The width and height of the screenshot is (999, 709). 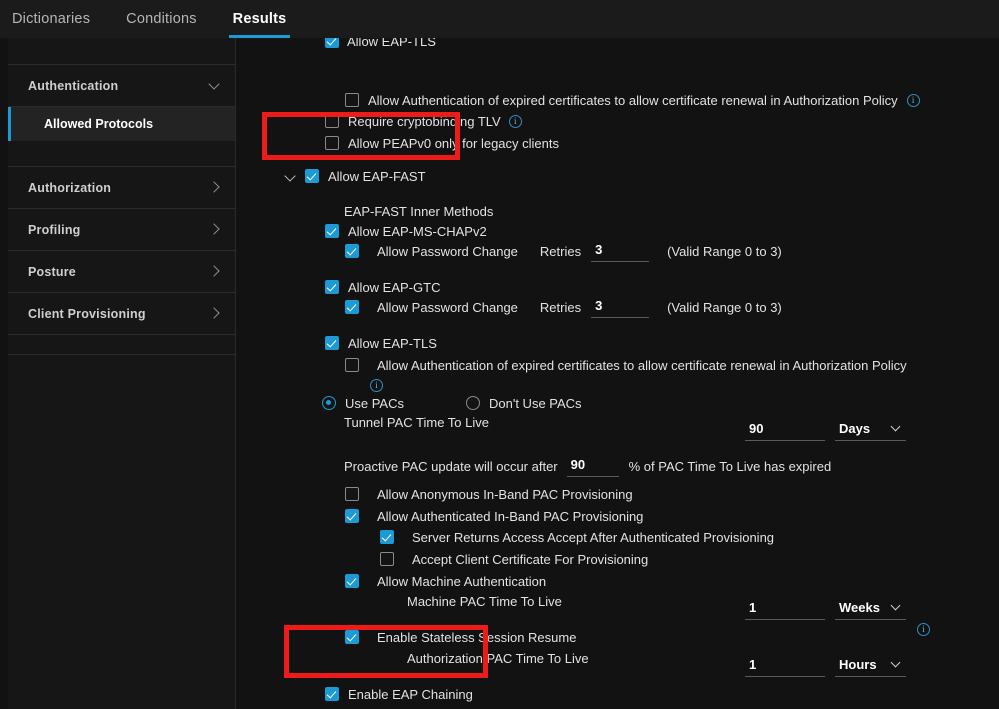 I want to click on row-allow-machine-auth: Allow Machine Authentication, so click(x=445, y=581).